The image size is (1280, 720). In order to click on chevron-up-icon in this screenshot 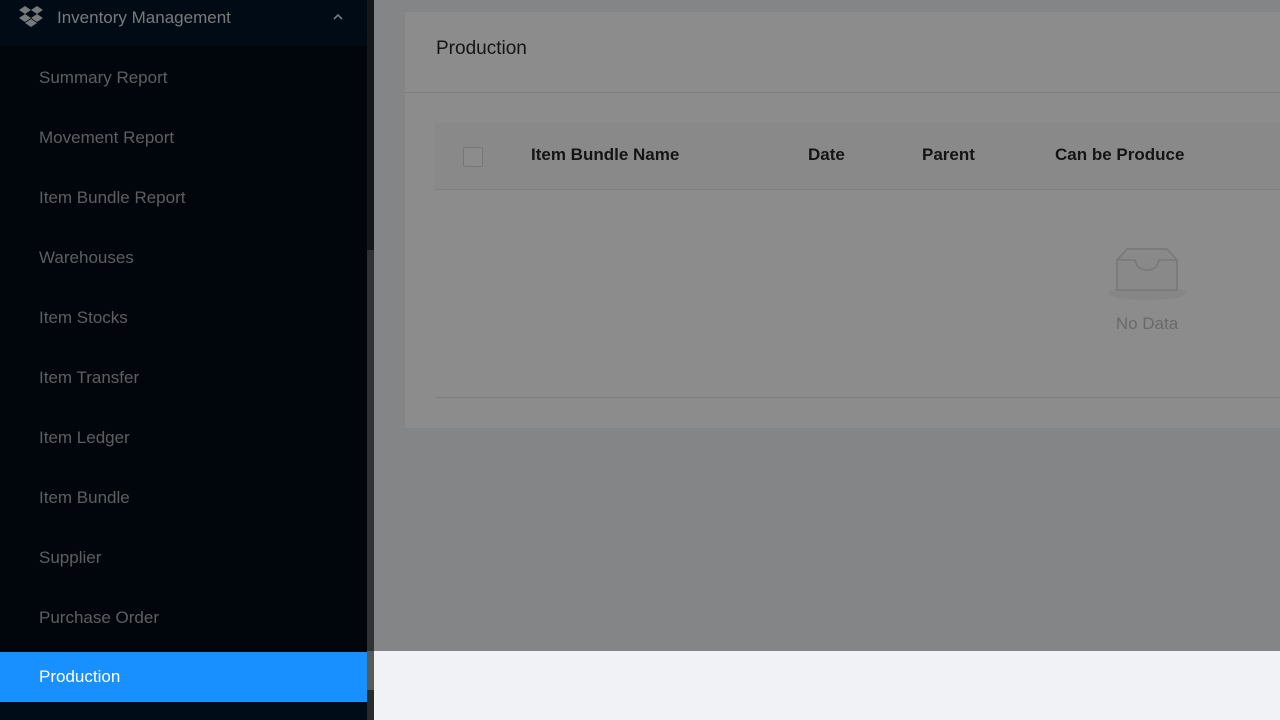, I will do `click(338, 16)`.